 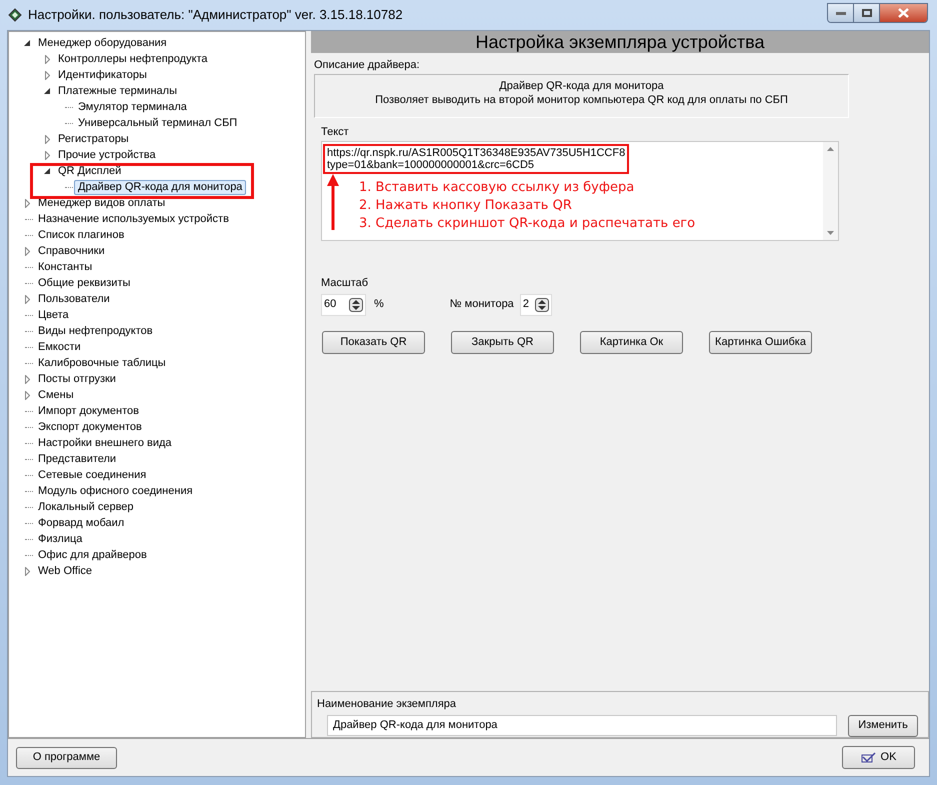 I want to click on scroll-down-icon, so click(x=830, y=233).